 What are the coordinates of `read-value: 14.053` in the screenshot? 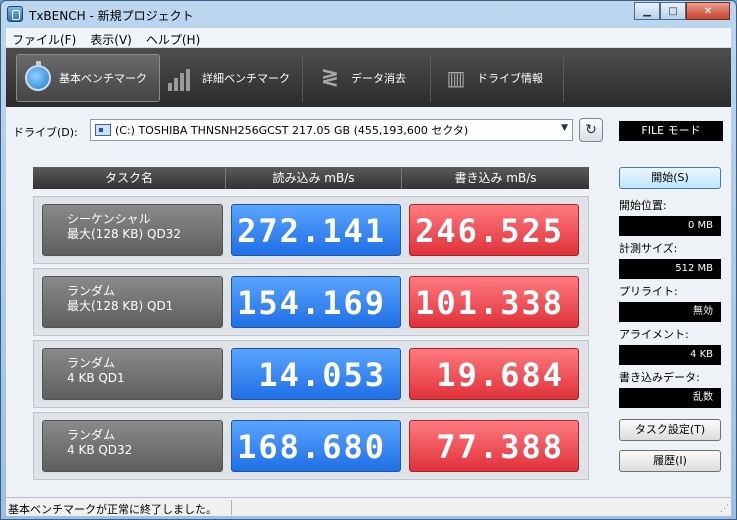 It's located at (316, 374).